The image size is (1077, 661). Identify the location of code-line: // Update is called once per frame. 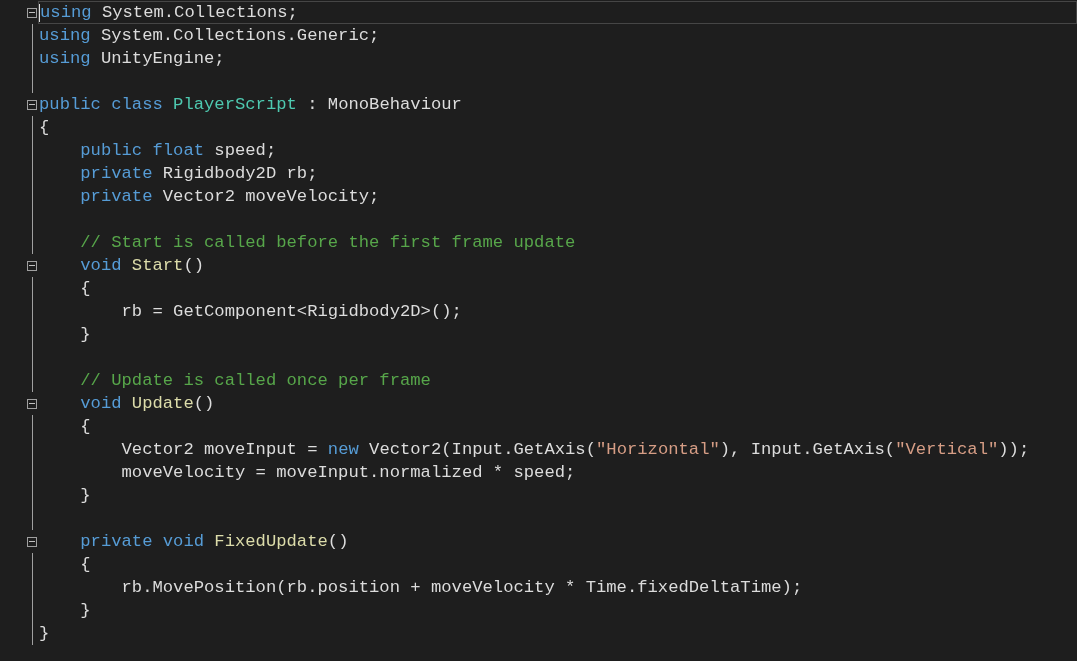
(255, 381).